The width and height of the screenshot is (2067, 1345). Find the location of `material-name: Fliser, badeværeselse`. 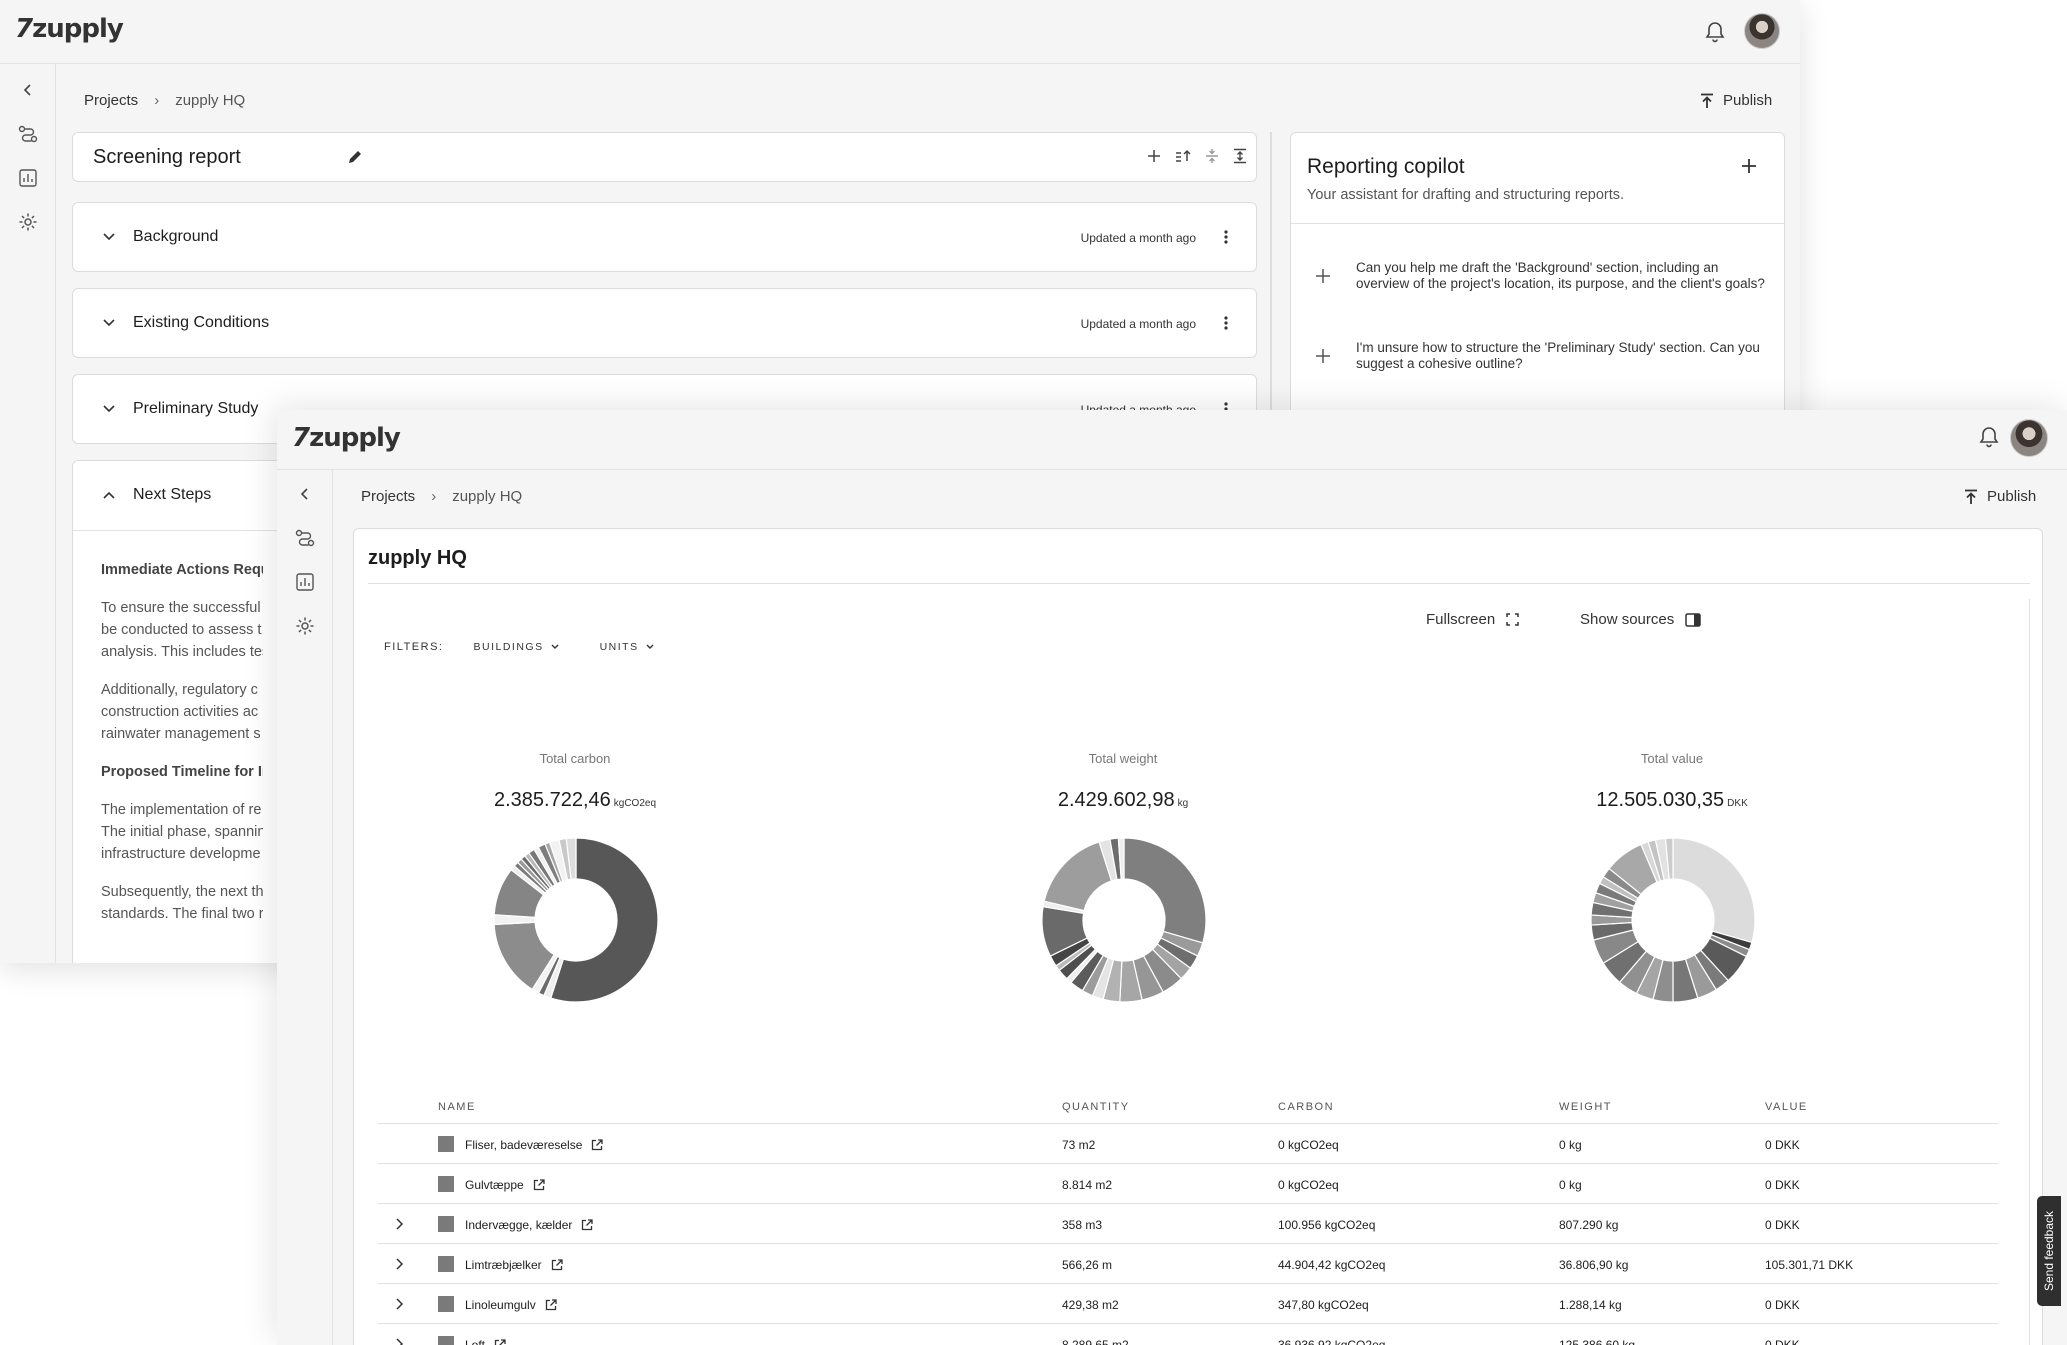

material-name: Fliser, badeværeselse is located at coordinates (524, 1145).